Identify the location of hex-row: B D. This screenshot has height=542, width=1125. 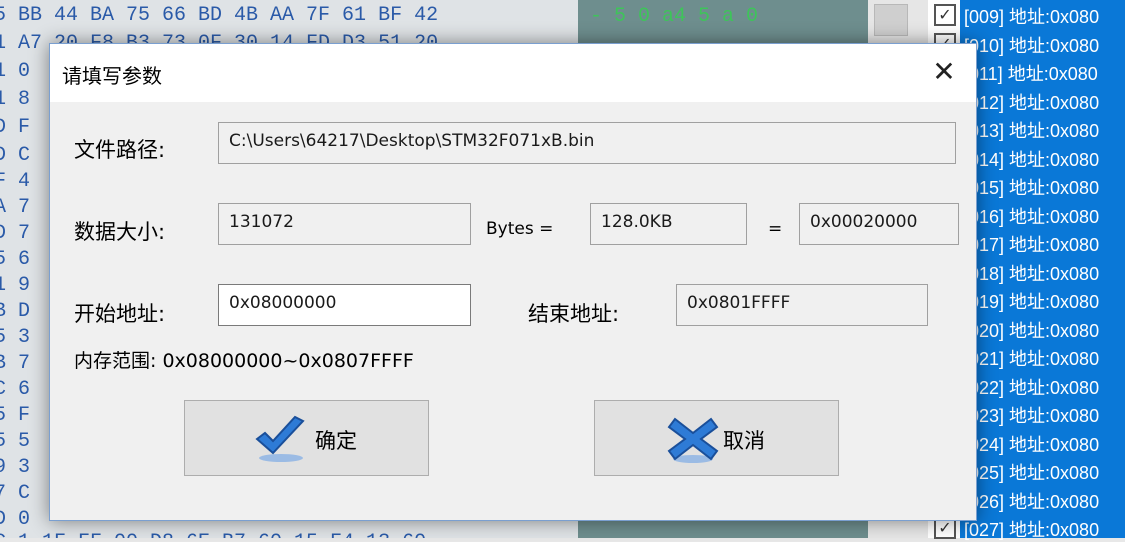
(15, 311).